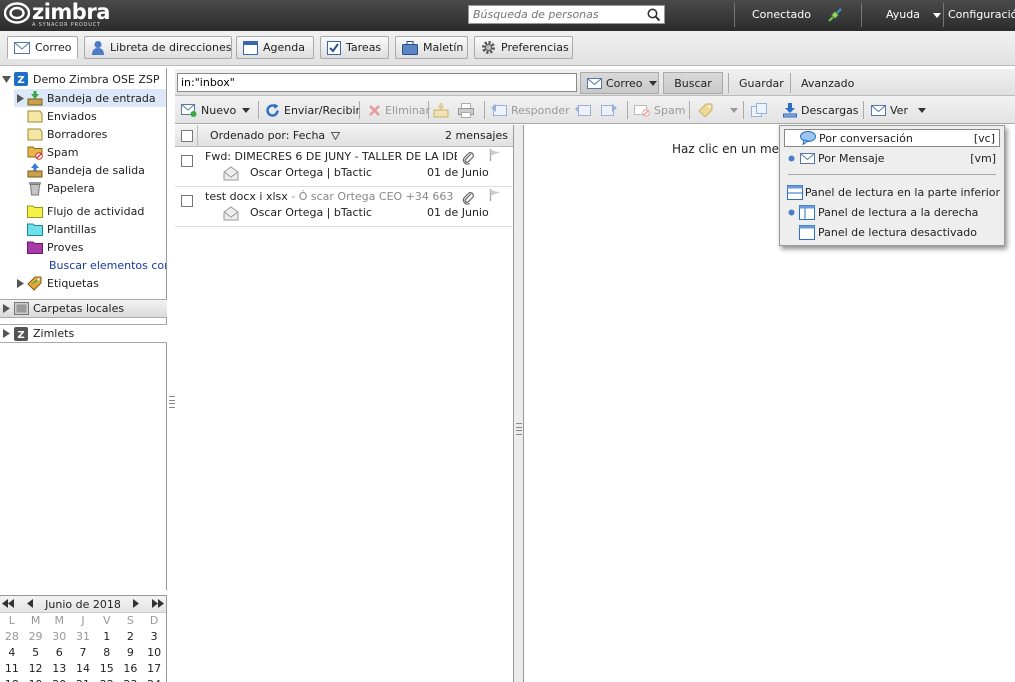 The image size is (1015, 682). I want to click on calendar-day: 7, so click(83, 653).